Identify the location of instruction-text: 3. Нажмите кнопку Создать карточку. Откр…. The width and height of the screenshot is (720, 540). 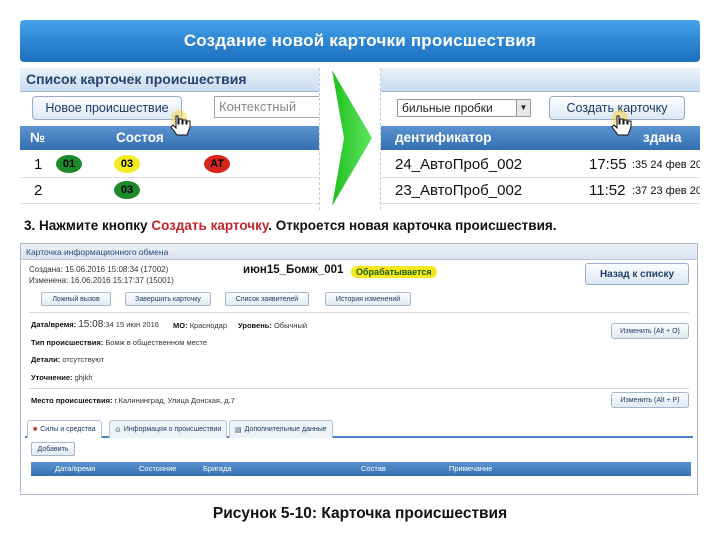
(290, 225).